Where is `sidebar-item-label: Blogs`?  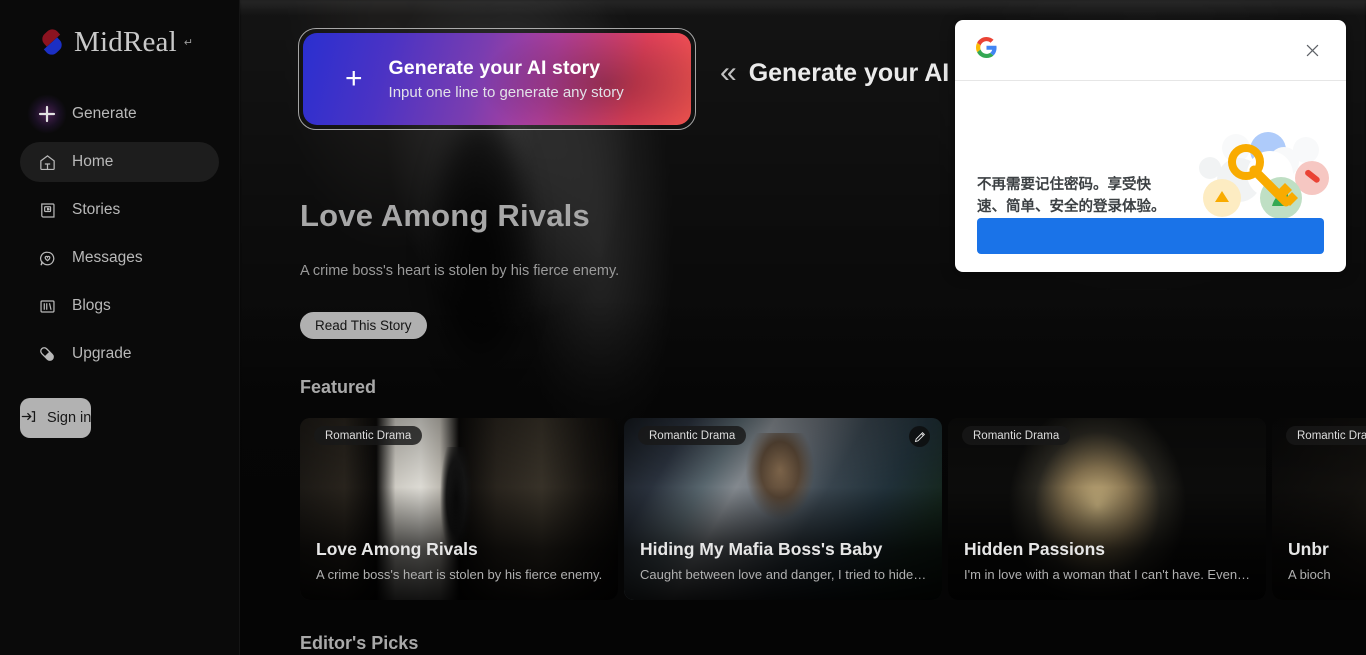
sidebar-item-label: Blogs is located at coordinates (91, 305).